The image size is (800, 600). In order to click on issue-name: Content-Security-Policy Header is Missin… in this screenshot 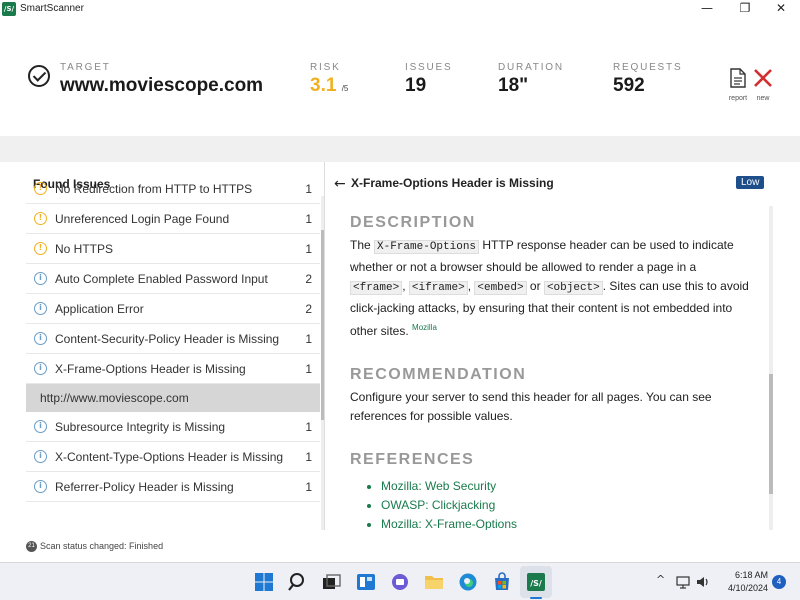, I will do `click(167, 339)`.